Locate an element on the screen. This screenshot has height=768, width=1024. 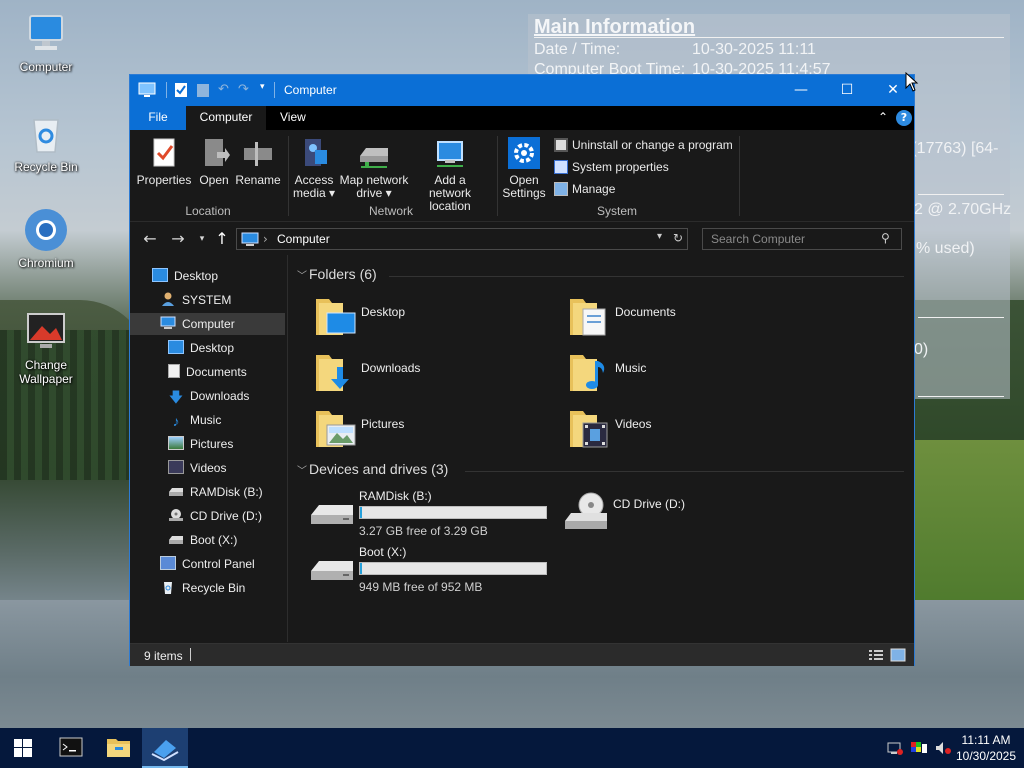
redo-icon: ↷ is located at coordinates (243, 90).